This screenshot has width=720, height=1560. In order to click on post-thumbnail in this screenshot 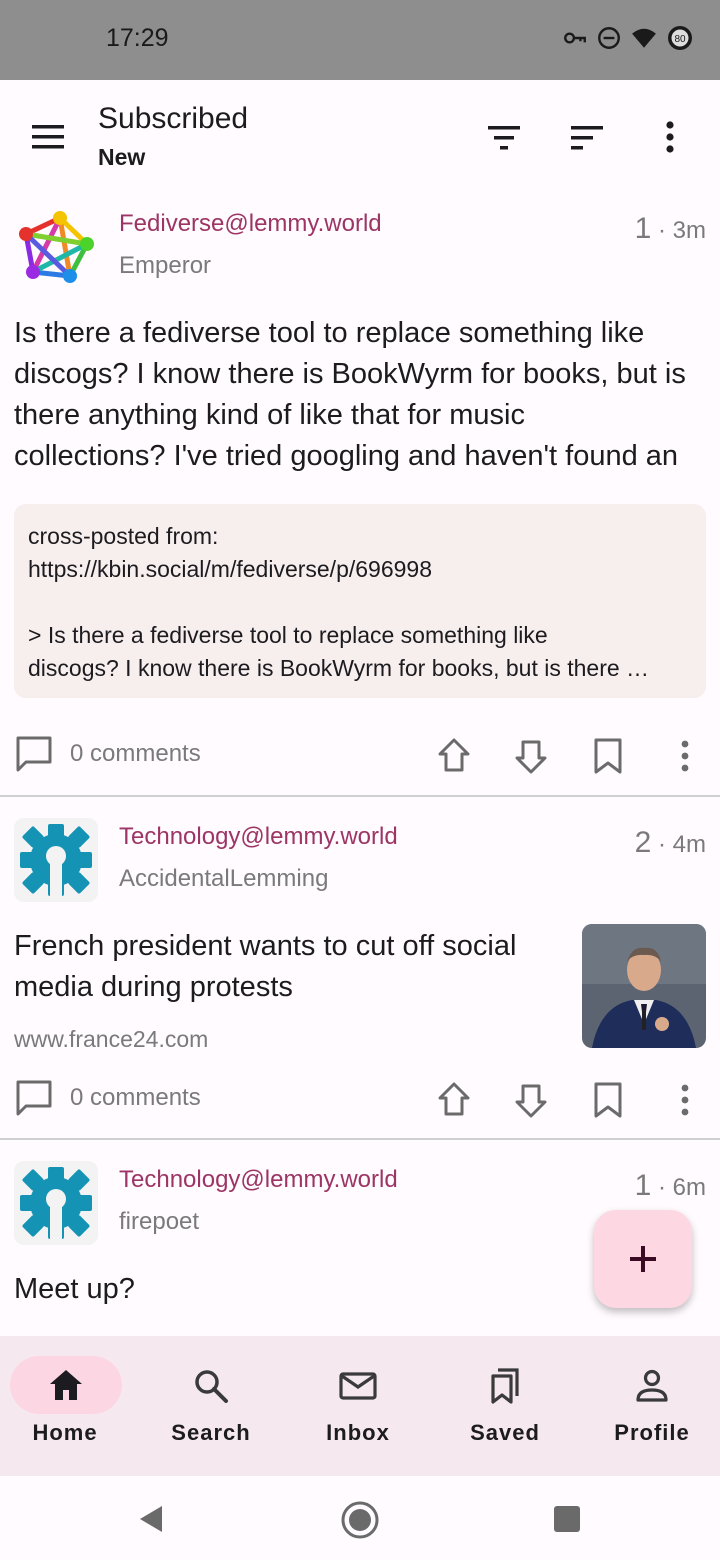, I will do `click(644, 986)`.